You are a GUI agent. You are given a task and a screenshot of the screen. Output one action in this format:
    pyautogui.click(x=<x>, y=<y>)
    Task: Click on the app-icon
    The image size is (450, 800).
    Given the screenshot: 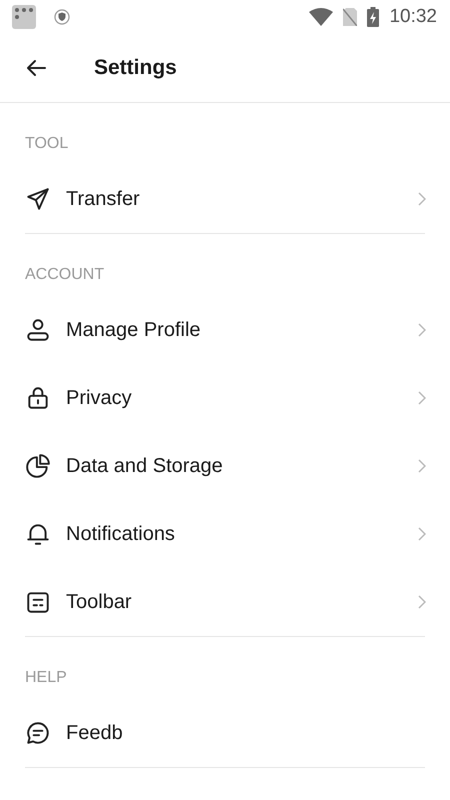 What is the action you would take?
    pyautogui.click(x=24, y=17)
    